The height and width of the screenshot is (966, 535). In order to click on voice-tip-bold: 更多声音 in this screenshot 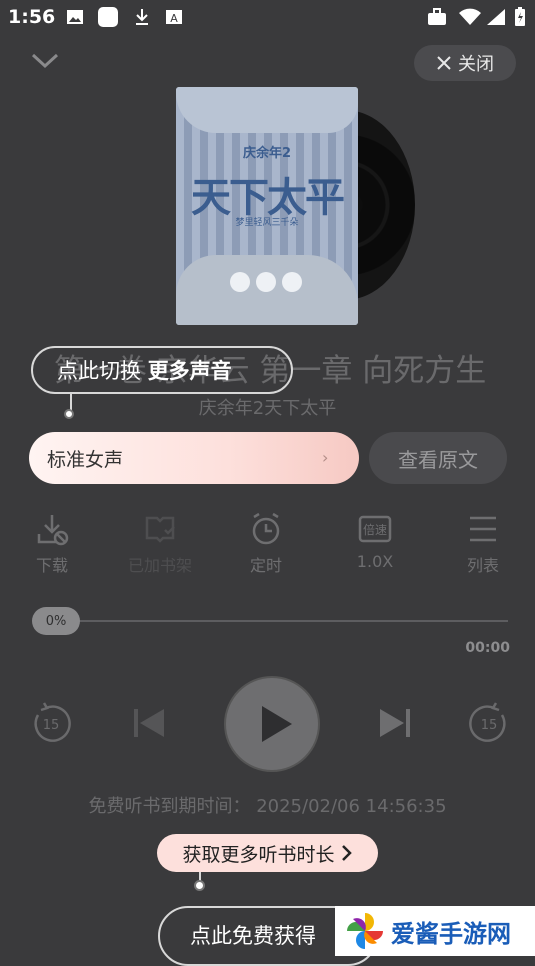, I will do `click(189, 371)`.